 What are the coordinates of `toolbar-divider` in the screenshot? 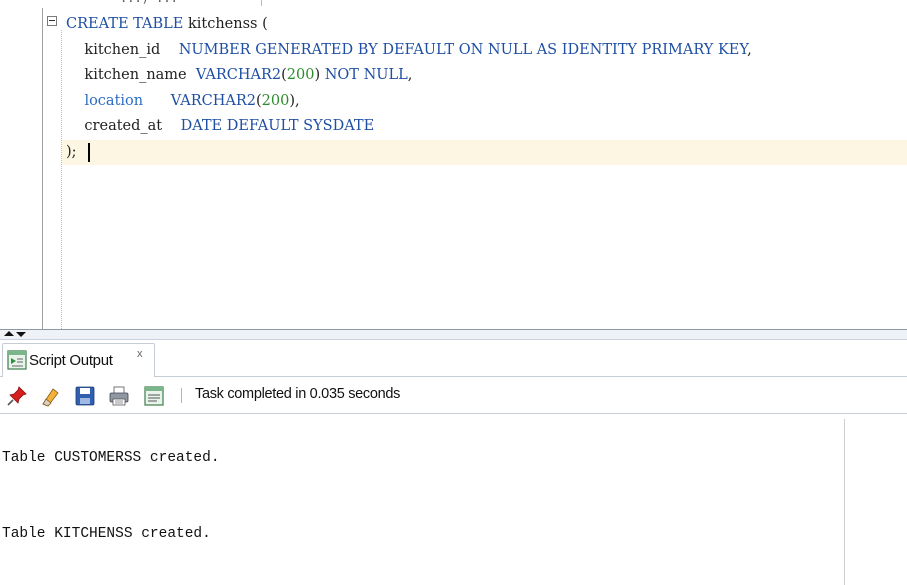 It's located at (181, 395).